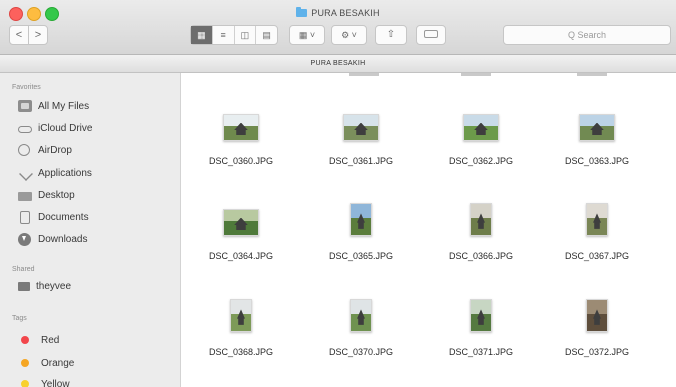 Image resolution: width=676 pixels, height=387 pixels. Describe the element at coordinates (224, 35) in the screenshot. I see `list-view-button: ≡` at that location.